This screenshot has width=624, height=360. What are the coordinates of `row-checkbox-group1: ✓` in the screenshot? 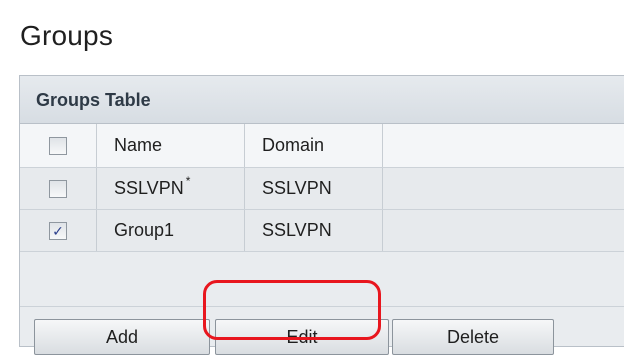 It's located at (58, 230).